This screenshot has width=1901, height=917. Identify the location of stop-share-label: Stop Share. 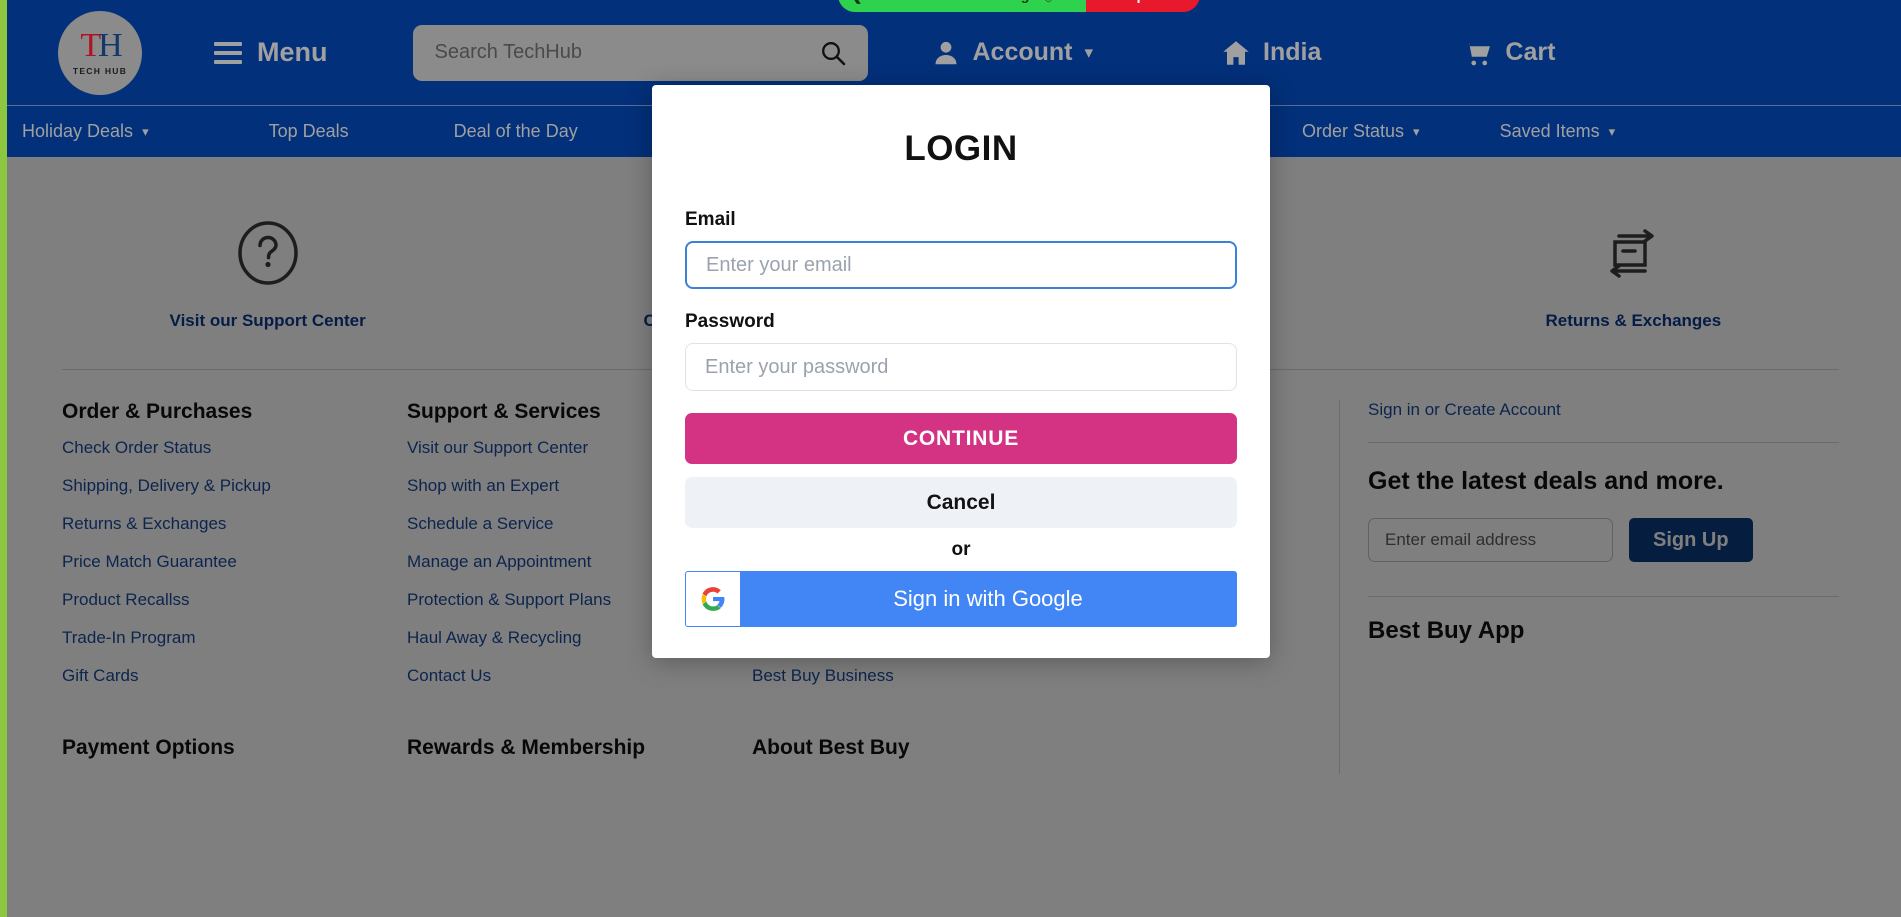
(1151, 1).